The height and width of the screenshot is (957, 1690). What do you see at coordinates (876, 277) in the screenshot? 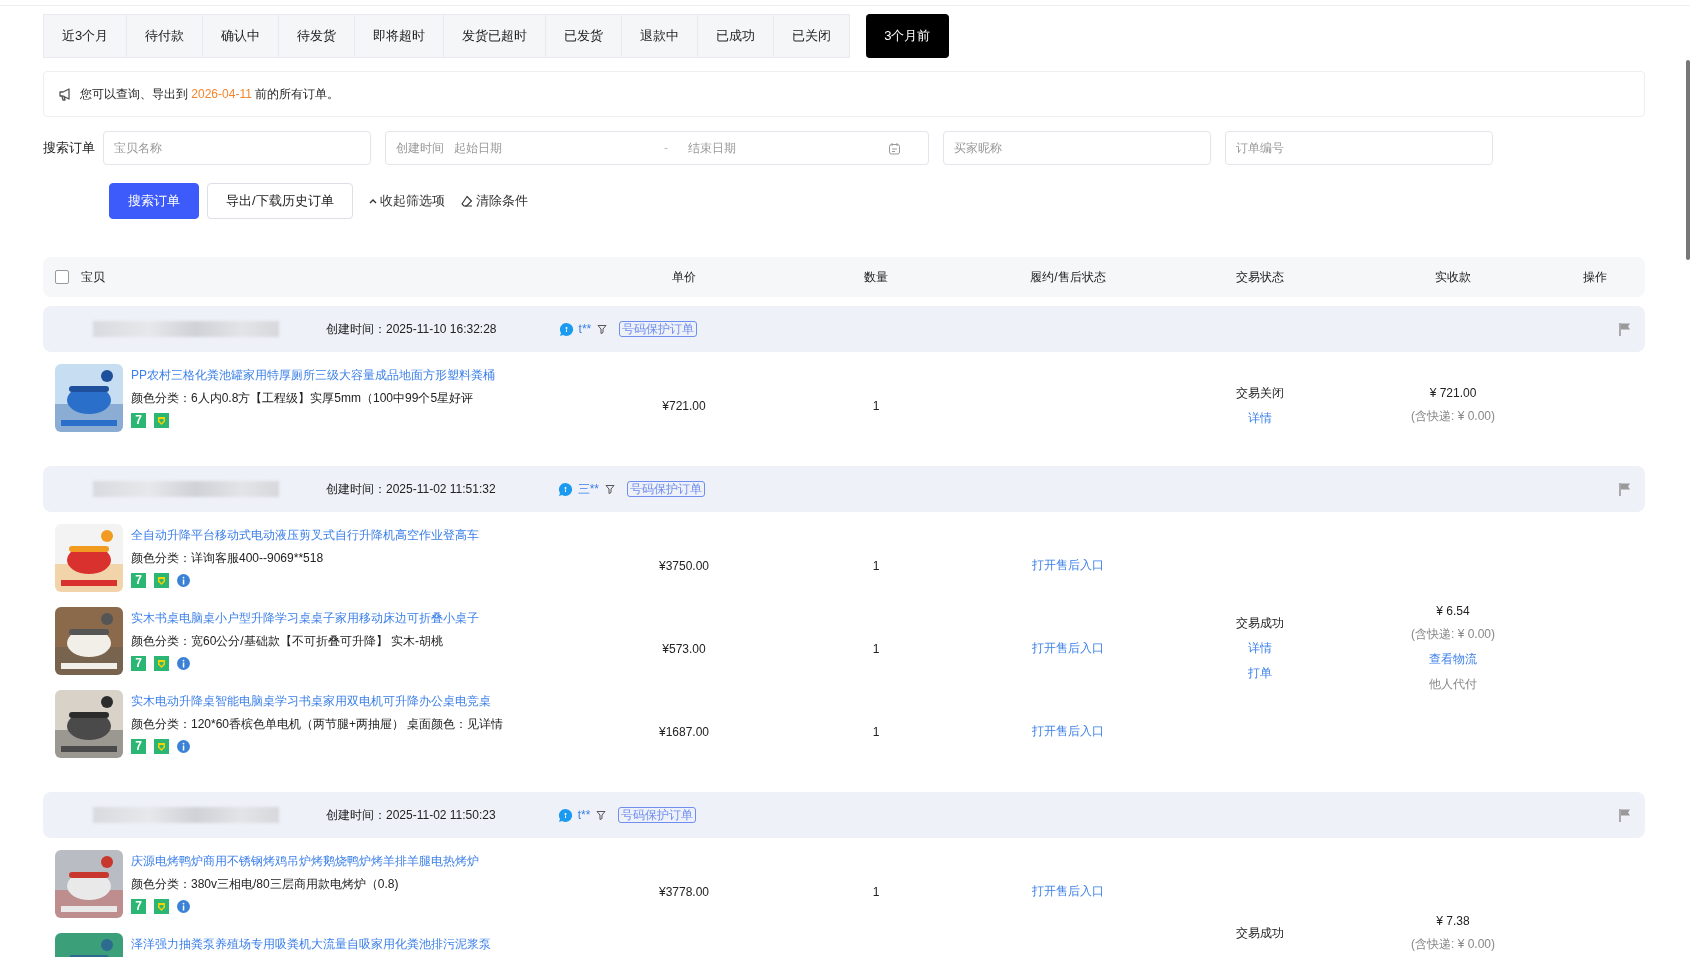
I see `column-header: 数量` at bounding box center [876, 277].